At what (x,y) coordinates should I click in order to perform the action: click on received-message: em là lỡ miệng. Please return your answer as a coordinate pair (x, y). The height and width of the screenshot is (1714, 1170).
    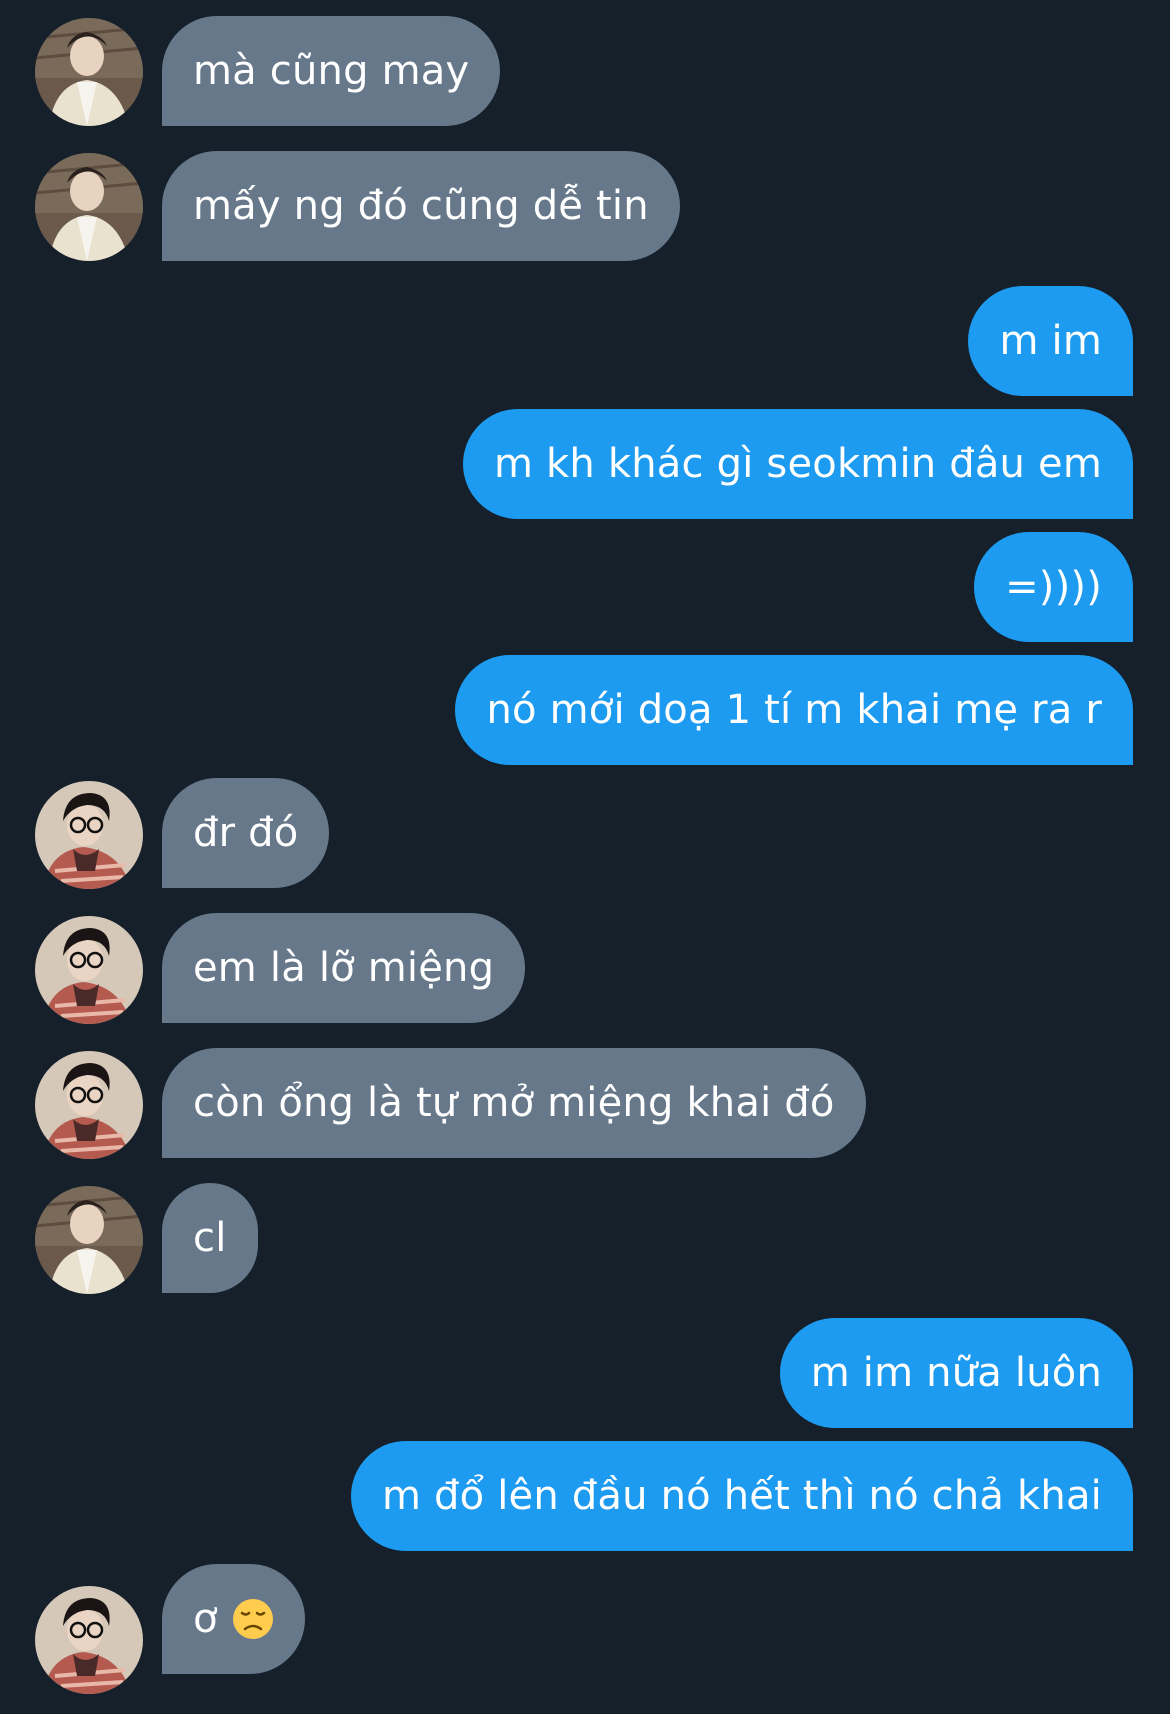
    Looking at the image, I should click on (344, 968).